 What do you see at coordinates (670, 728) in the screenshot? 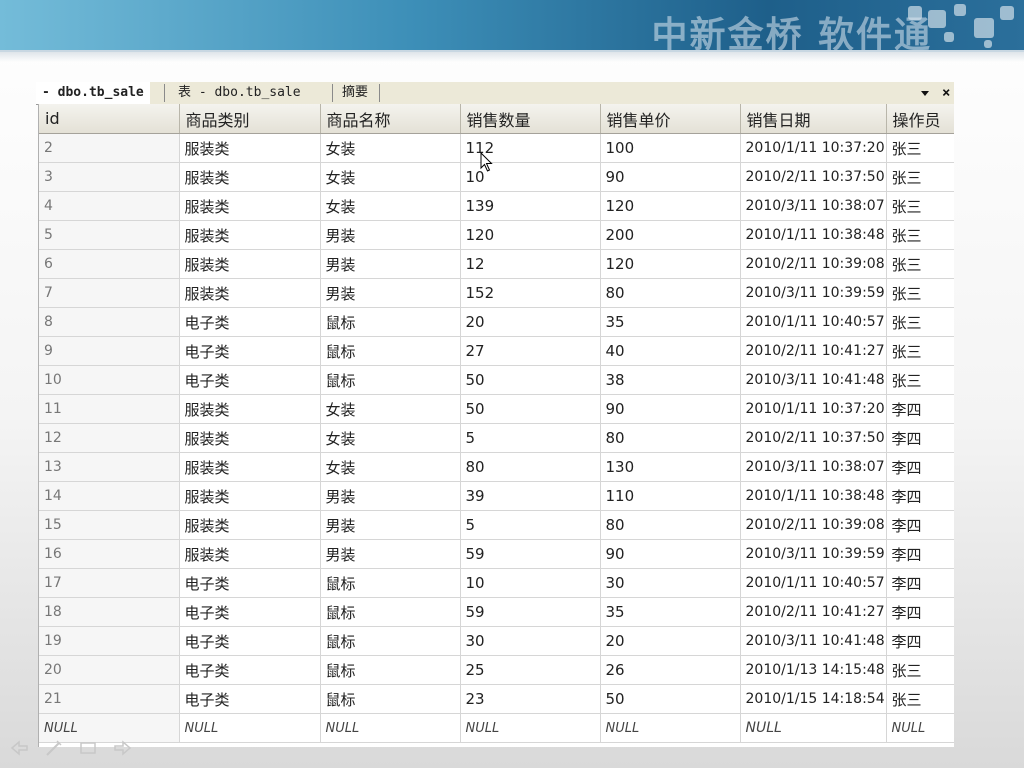
I see `table-cell-price: NULL` at bounding box center [670, 728].